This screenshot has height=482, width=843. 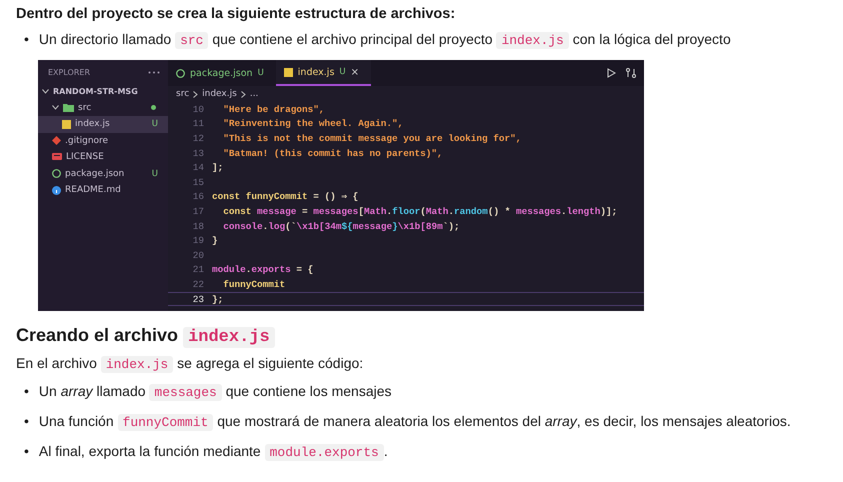 What do you see at coordinates (631, 73) in the screenshot?
I see `compare-icon` at bounding box center [631, 73].